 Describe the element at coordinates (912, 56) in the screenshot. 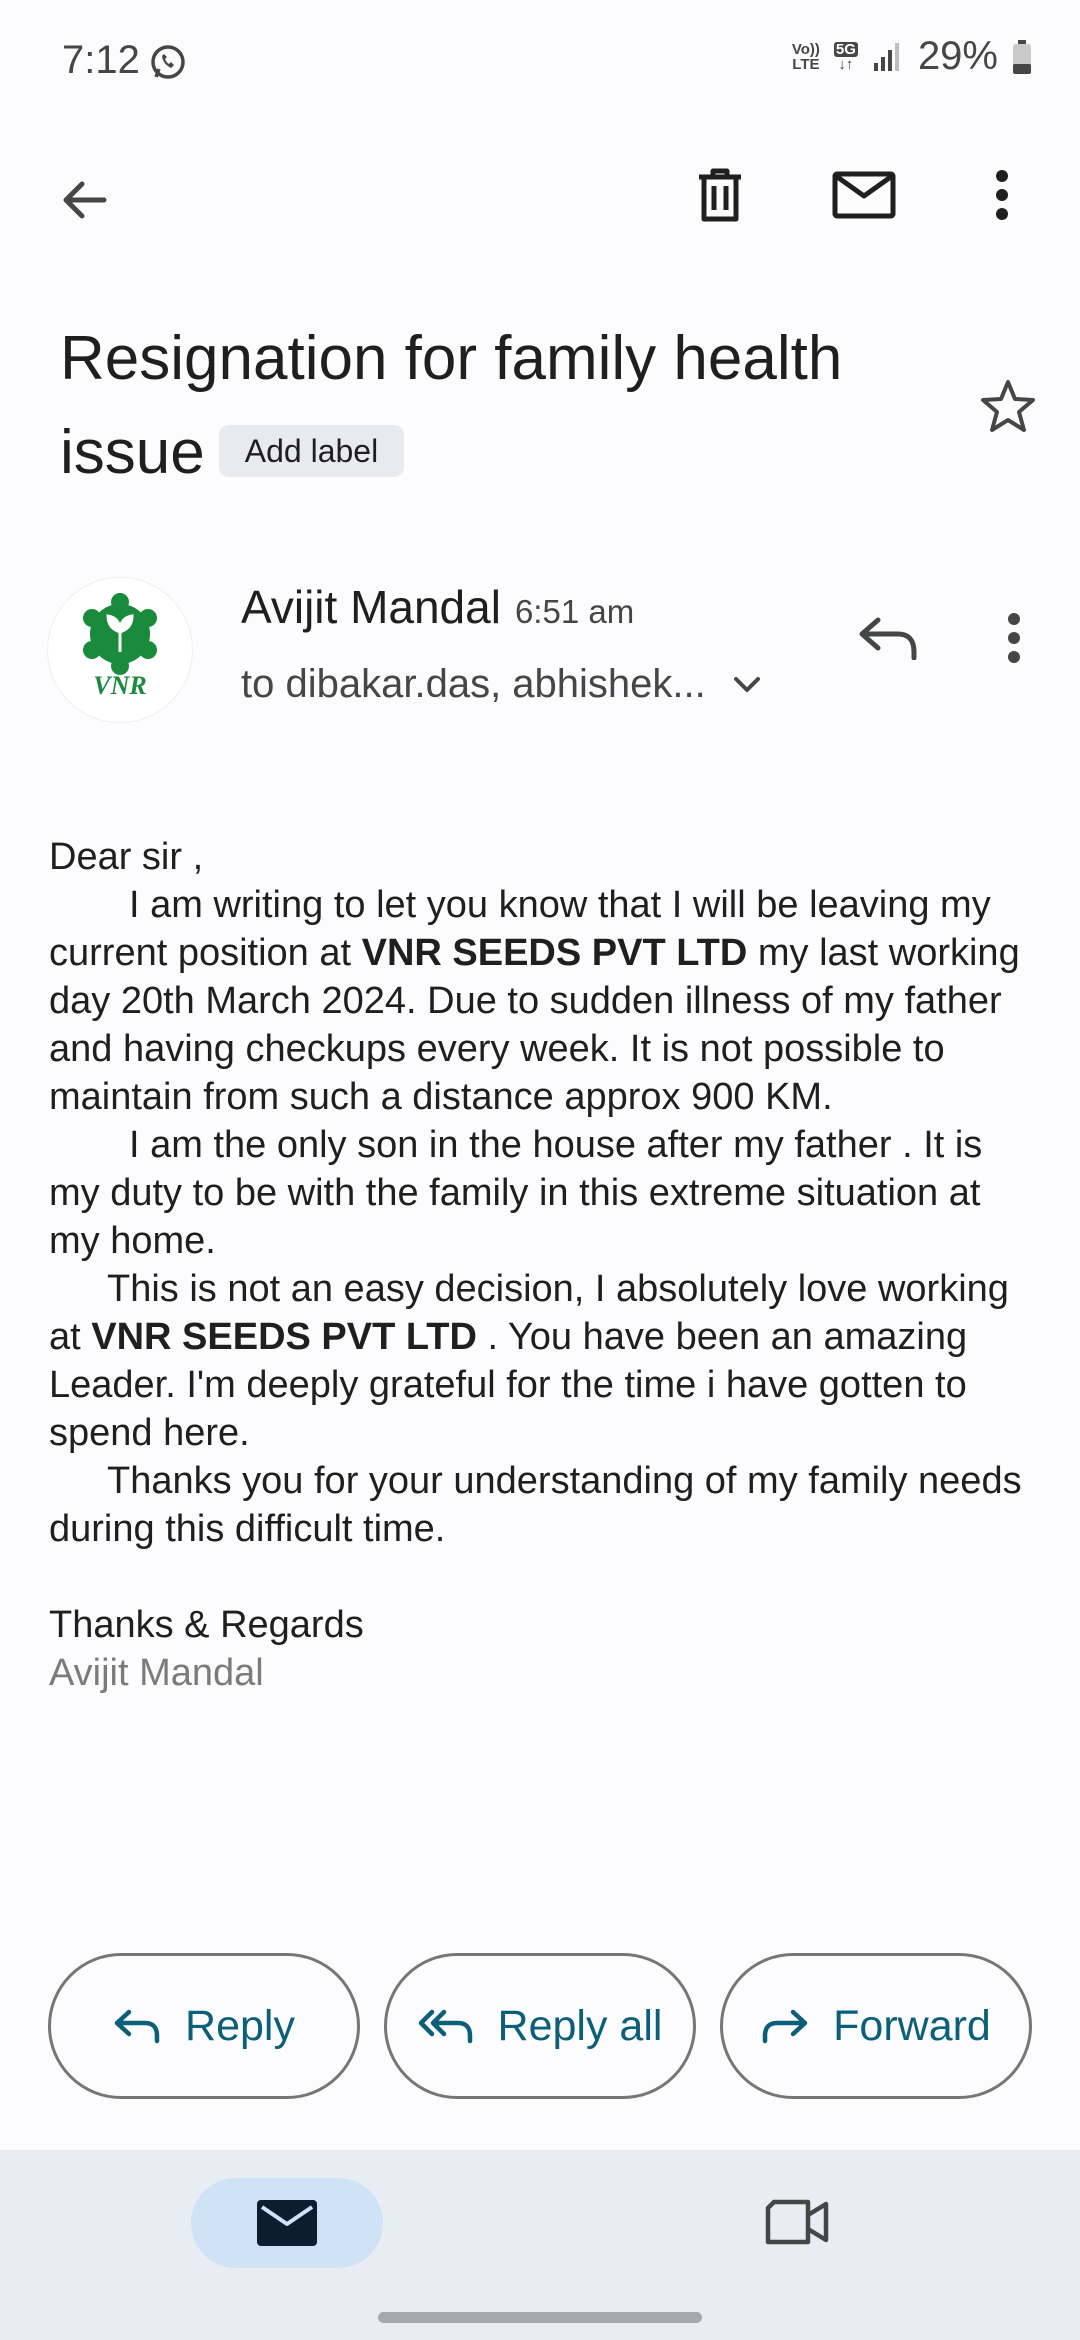

I see `status-indicators: Vo)) LTE 5G ↓↑ 29%` at that location.